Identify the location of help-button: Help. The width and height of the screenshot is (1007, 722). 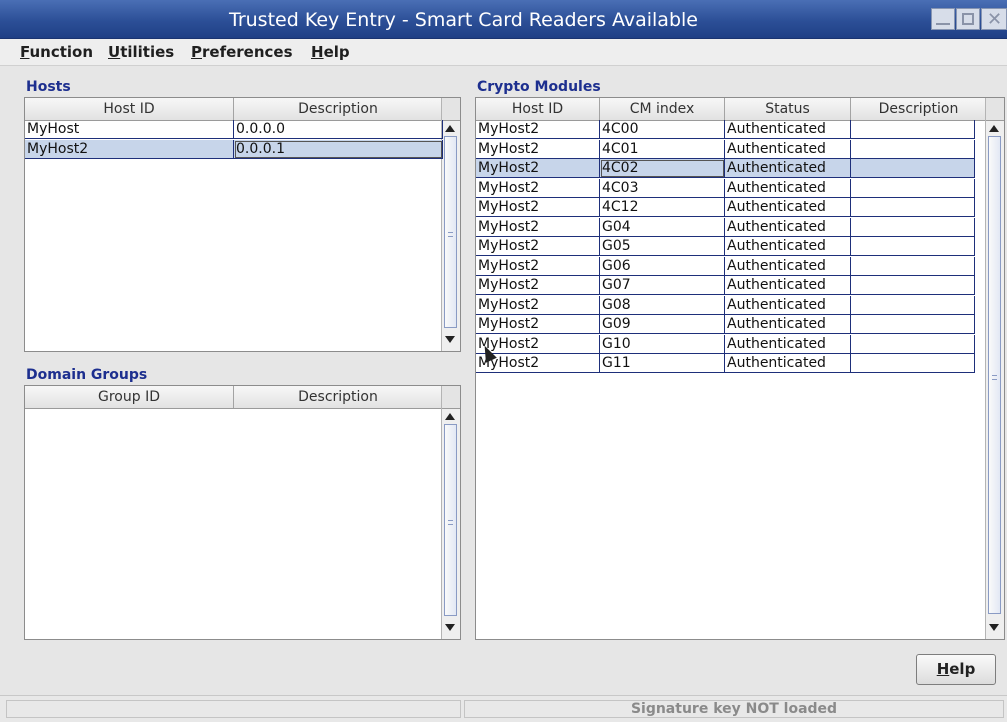
(956, 669).